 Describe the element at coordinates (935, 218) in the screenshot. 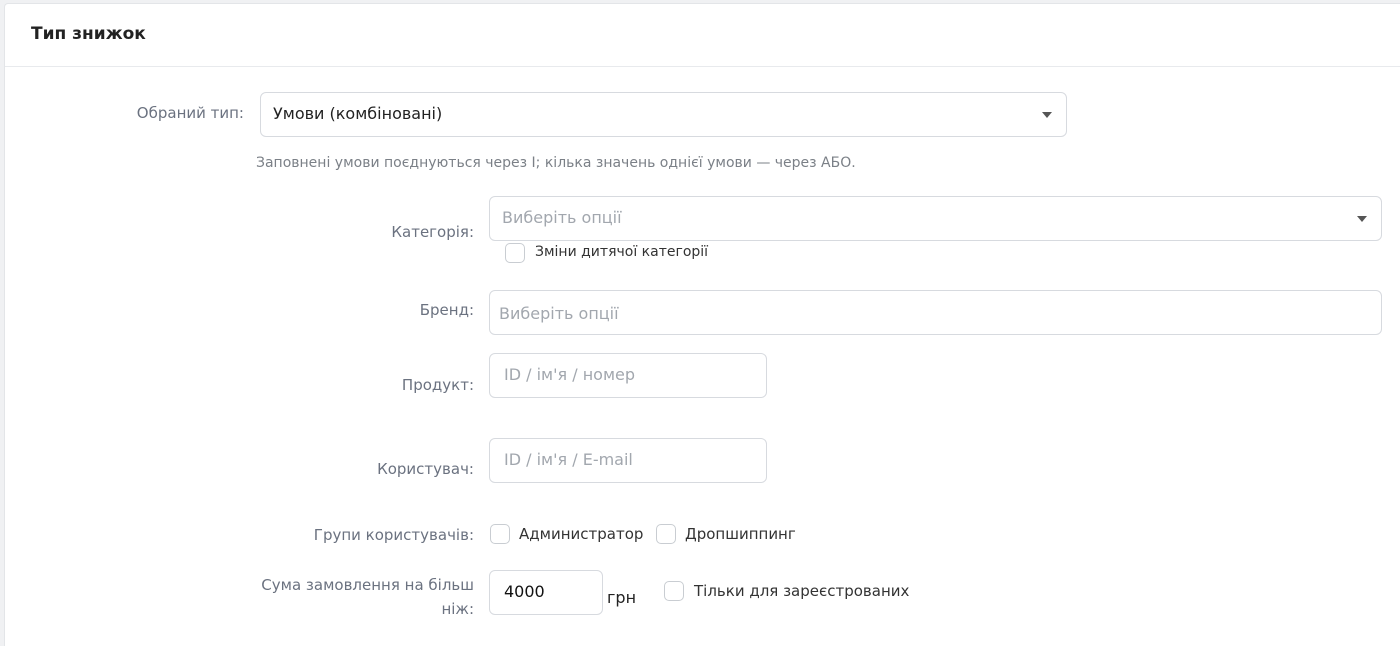

I see `category-multiselect: Виберіть опції` at that location.